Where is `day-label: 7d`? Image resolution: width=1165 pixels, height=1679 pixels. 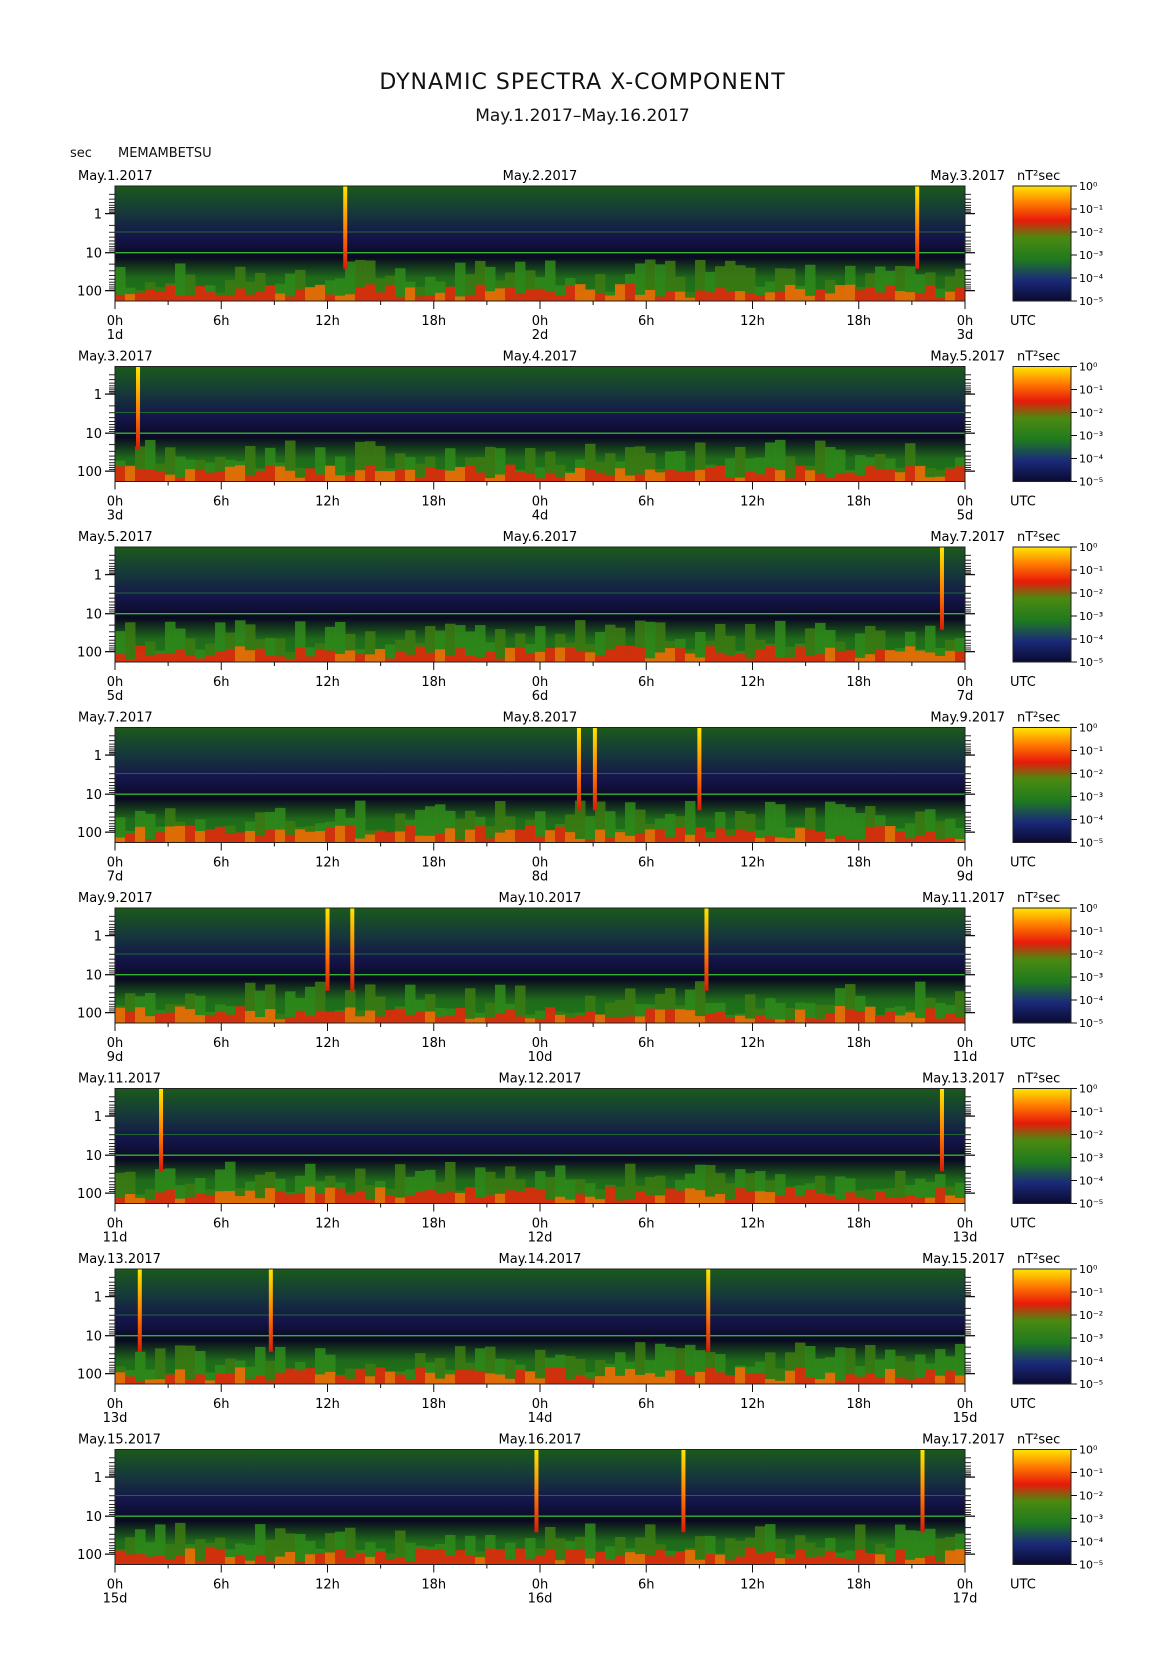 day-label: 7d is located at coordinates (965, 696).